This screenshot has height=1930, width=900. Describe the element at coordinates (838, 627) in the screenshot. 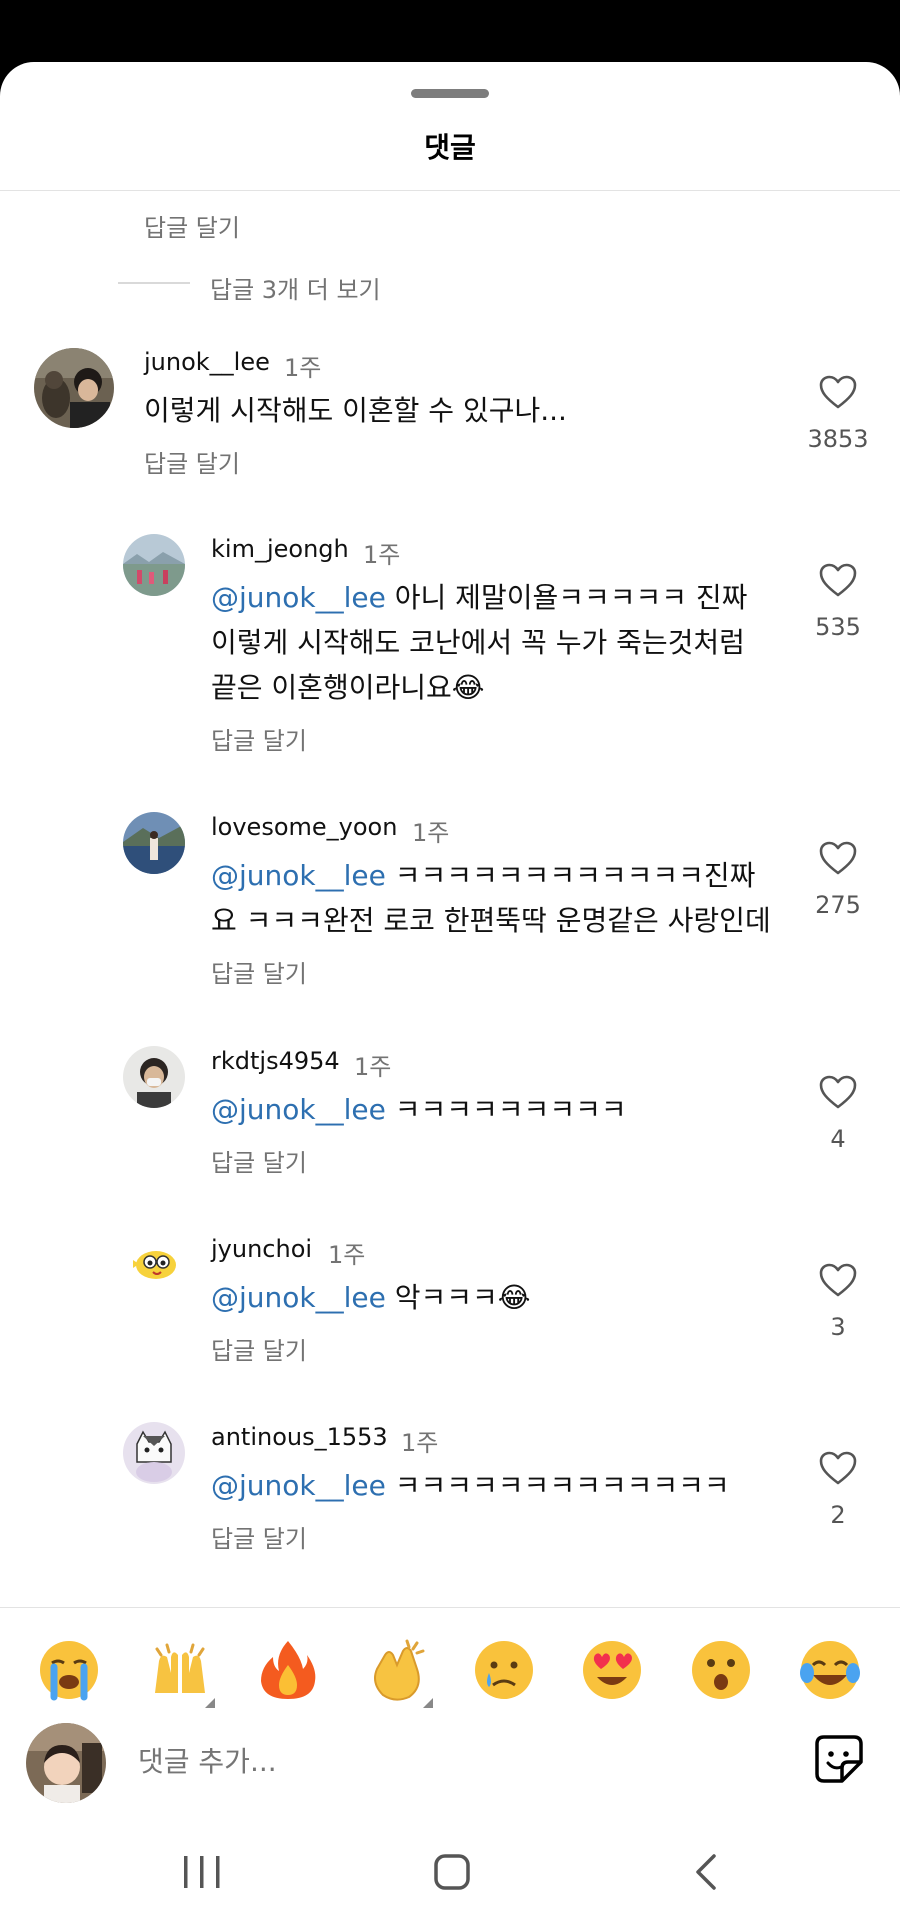

I see `like-count: 535` at that location.